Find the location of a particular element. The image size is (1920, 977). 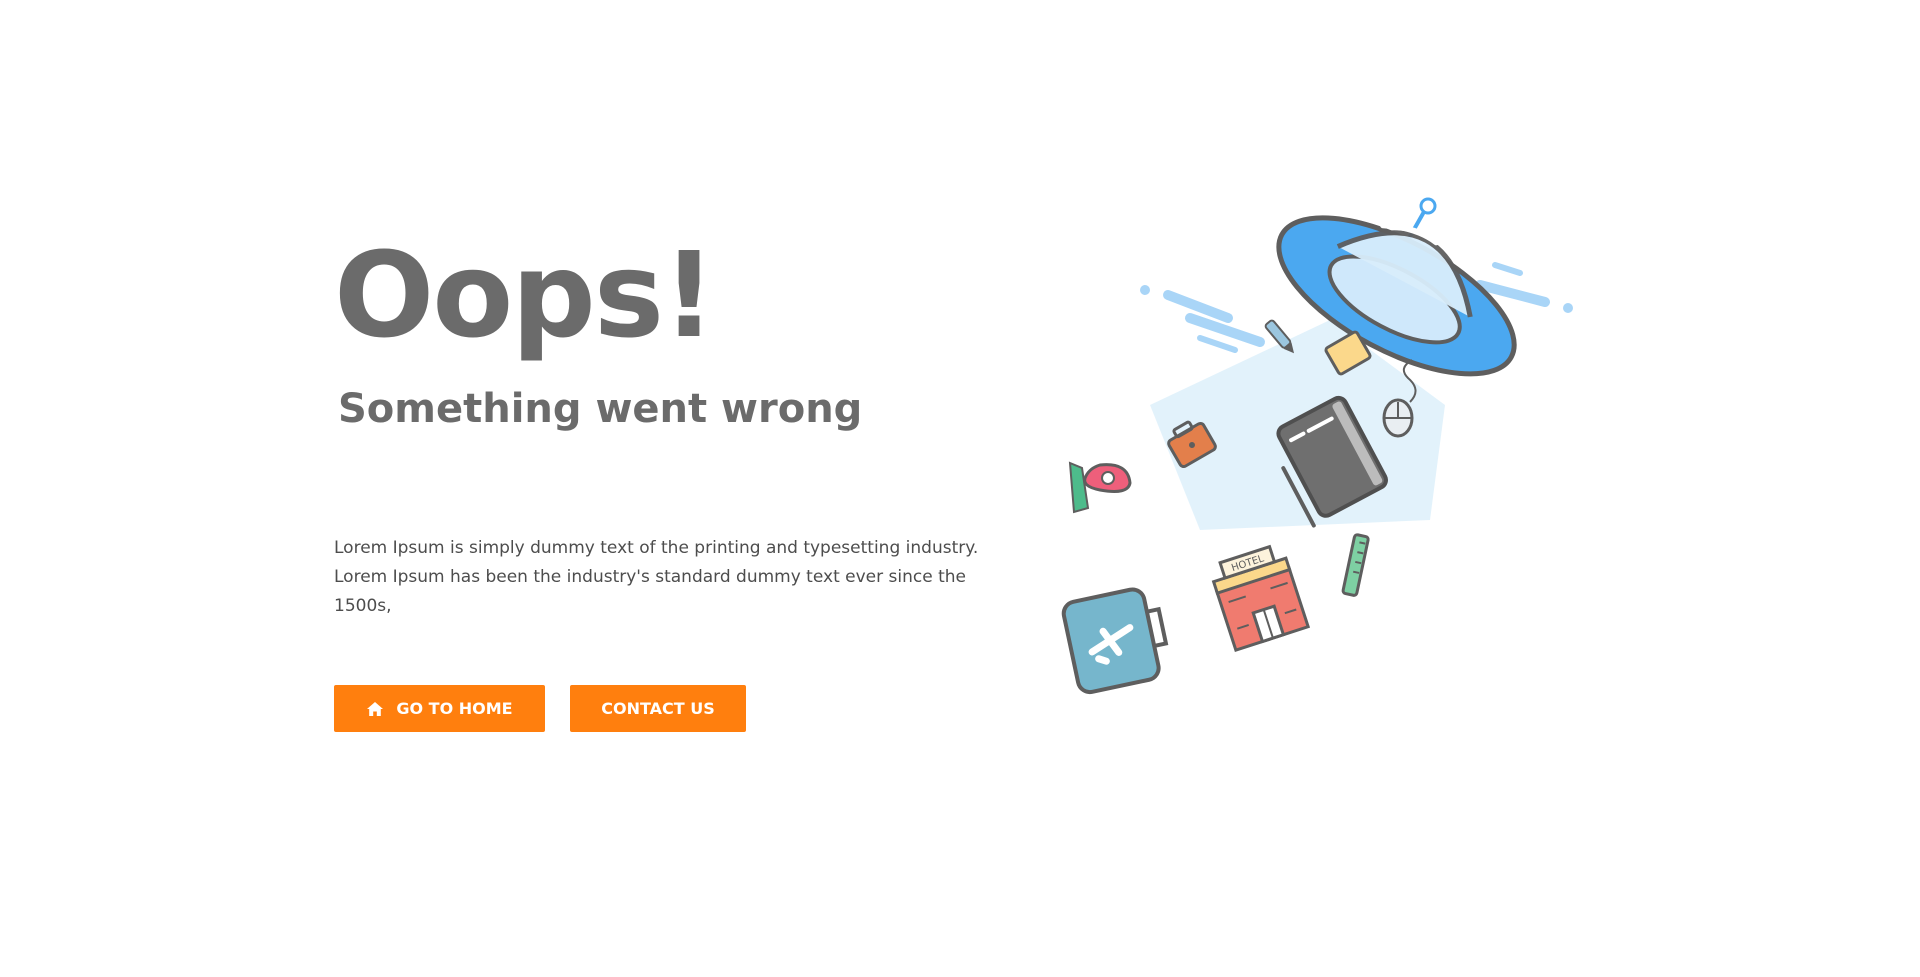

go-home-label: GO TO HOME is located at coordinates (454, 708).